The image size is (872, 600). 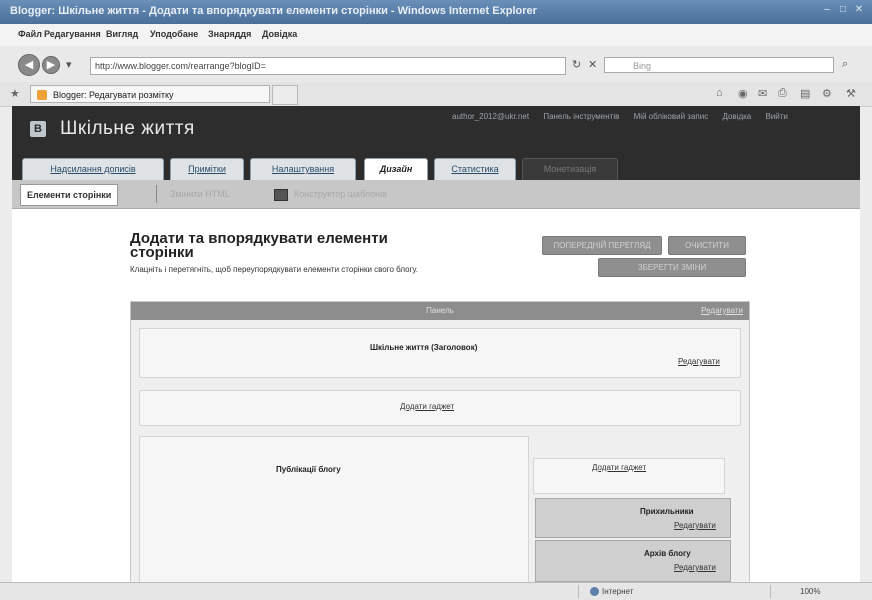 I want to click on maximize-icon: □, so click(x=843, y=10).